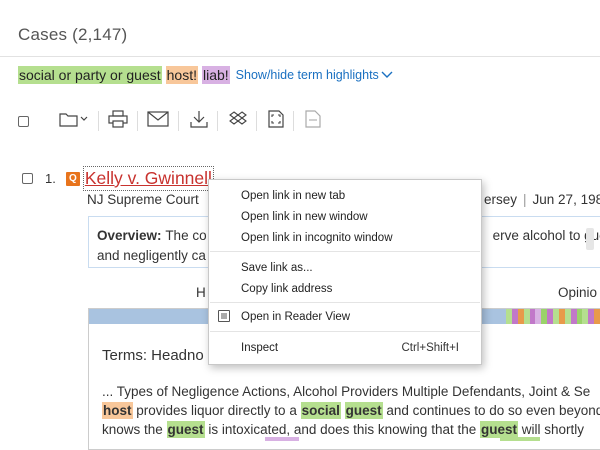  I want to click on overview-label: Overview:, so click(129, 235).